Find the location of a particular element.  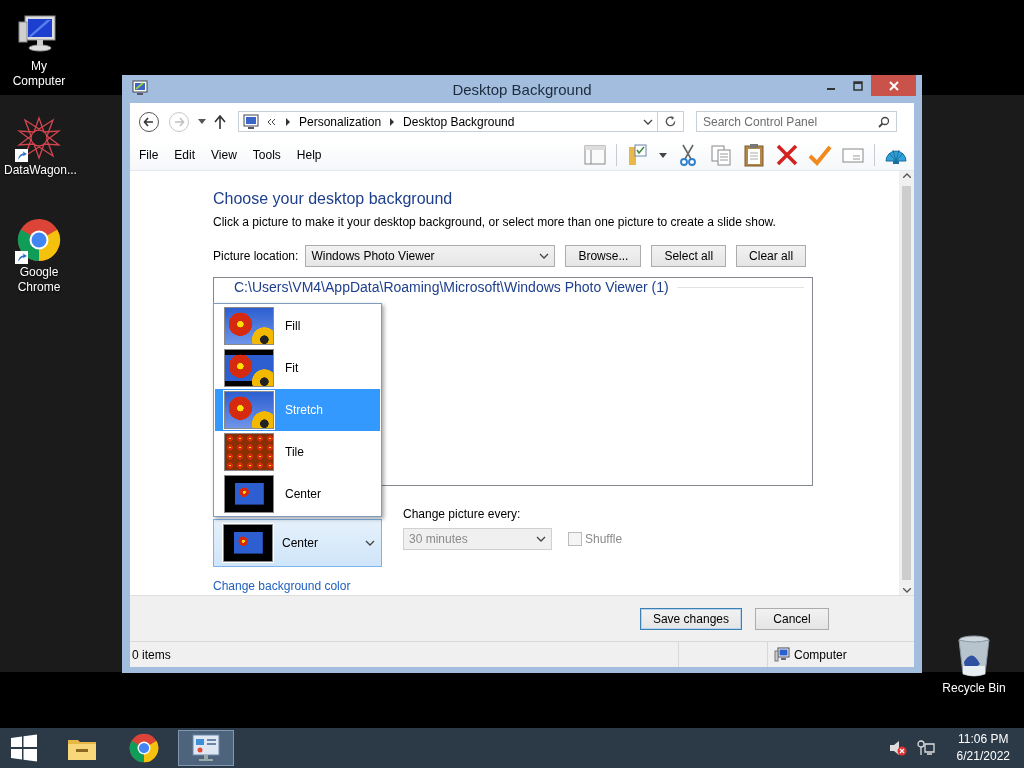

menu-item: Edit is located at coordinates (185, 155).